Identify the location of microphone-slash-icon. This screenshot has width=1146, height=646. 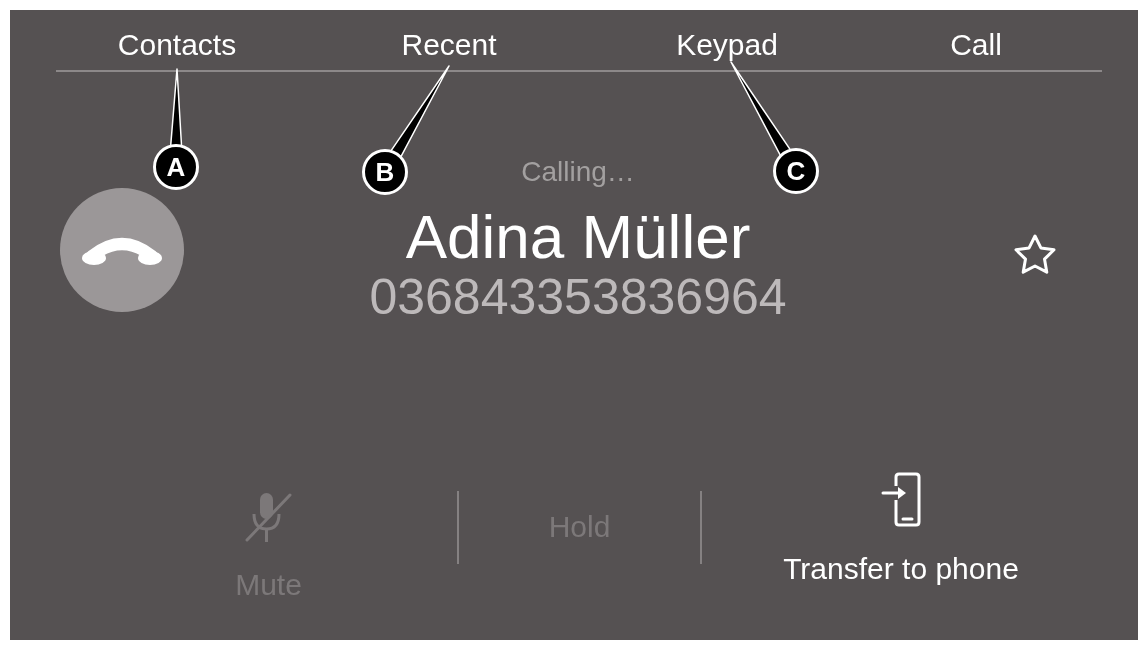
(268, 517).